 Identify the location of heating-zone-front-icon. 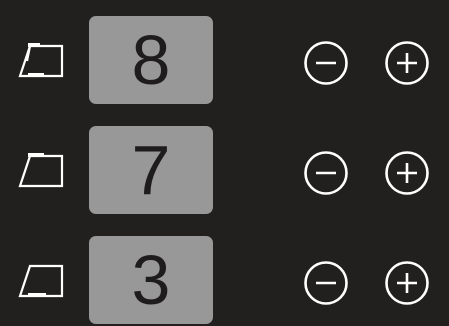
(42, 62).